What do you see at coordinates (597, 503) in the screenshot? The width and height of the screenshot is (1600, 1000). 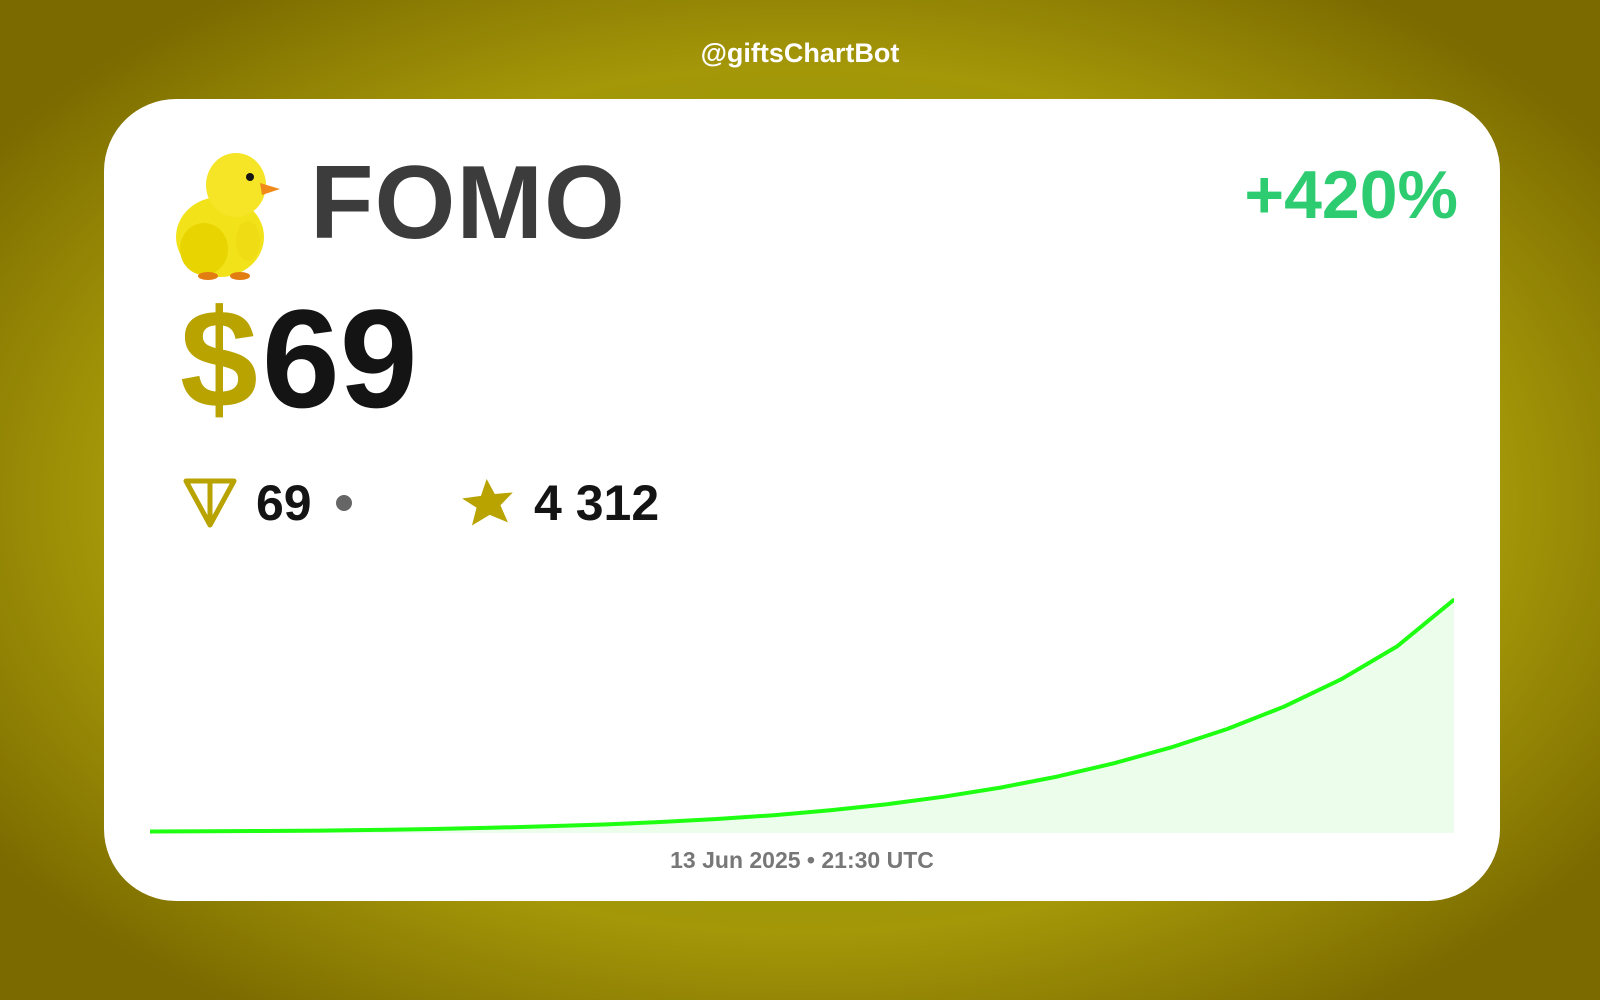 I see `stars-value: 4 312` at bounding box center [597, 503].